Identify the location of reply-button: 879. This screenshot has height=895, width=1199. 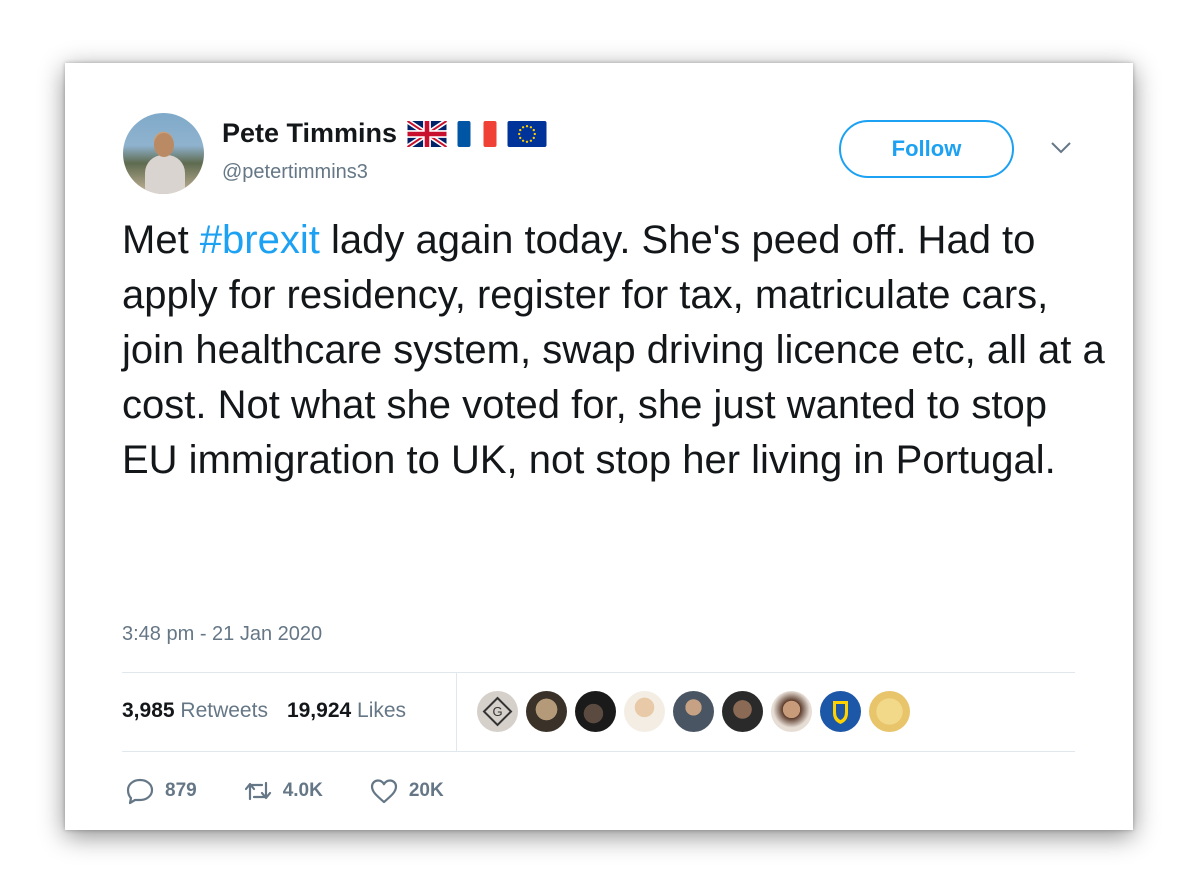
(161, 791).